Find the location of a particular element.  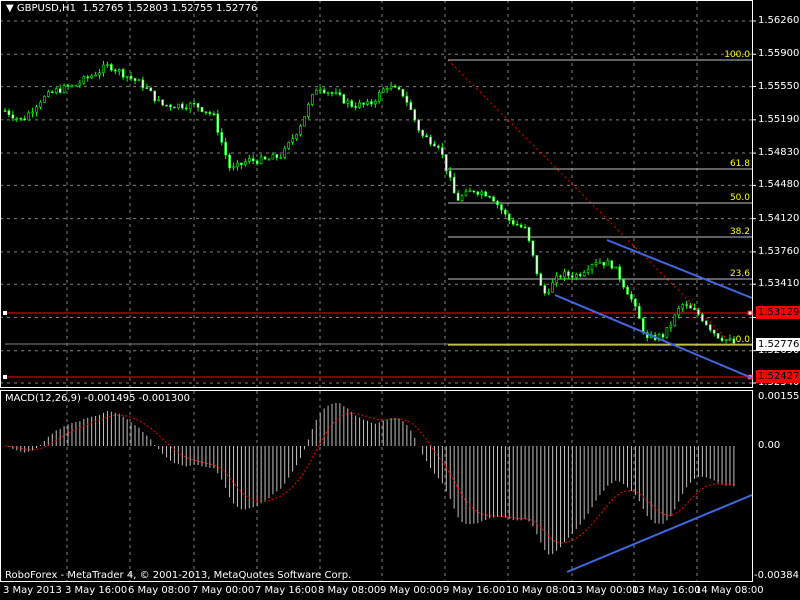

time-axis-label: 7 May 00:00 is located at coordinates (223, 590).